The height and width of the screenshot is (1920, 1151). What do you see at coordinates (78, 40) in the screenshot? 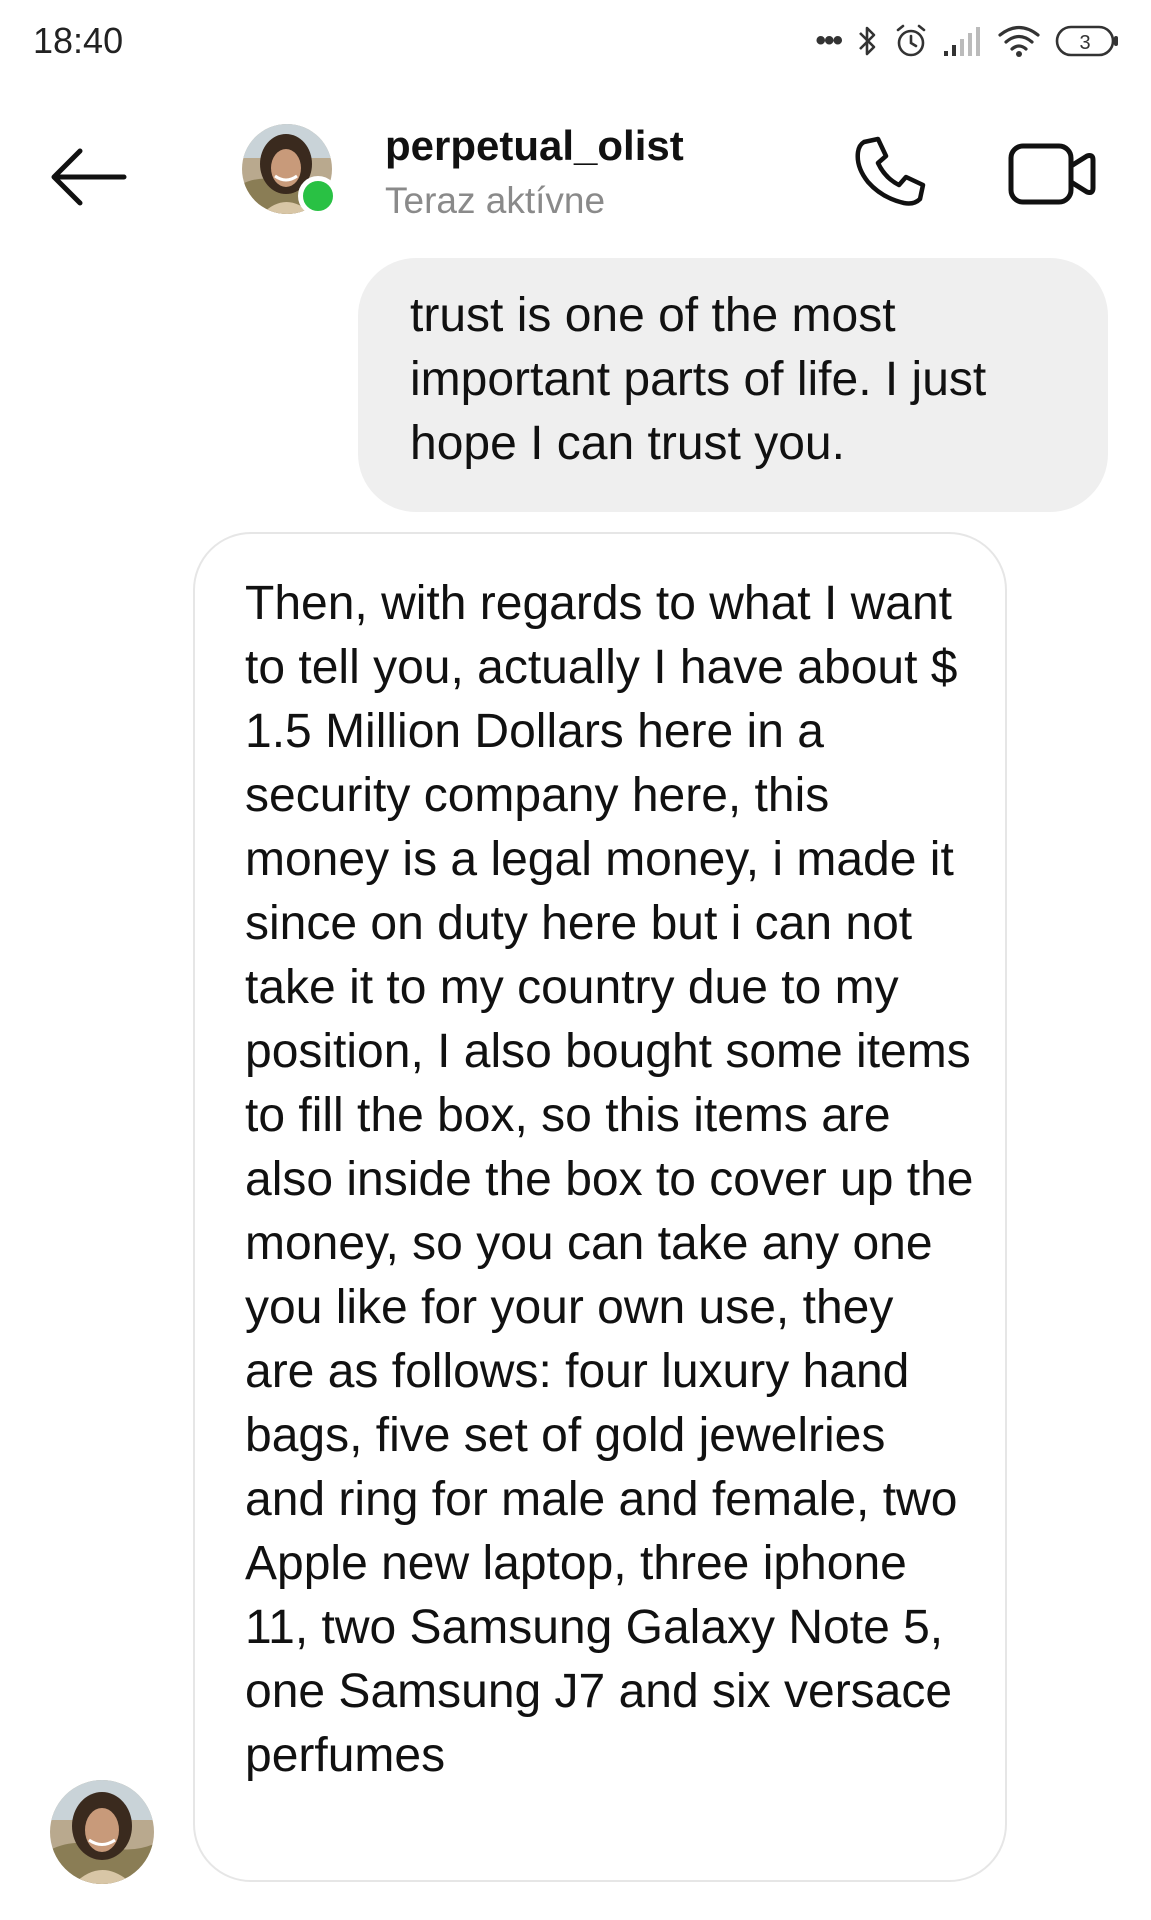
I see `status-time: 18:40` at bounding box center [78, 40].